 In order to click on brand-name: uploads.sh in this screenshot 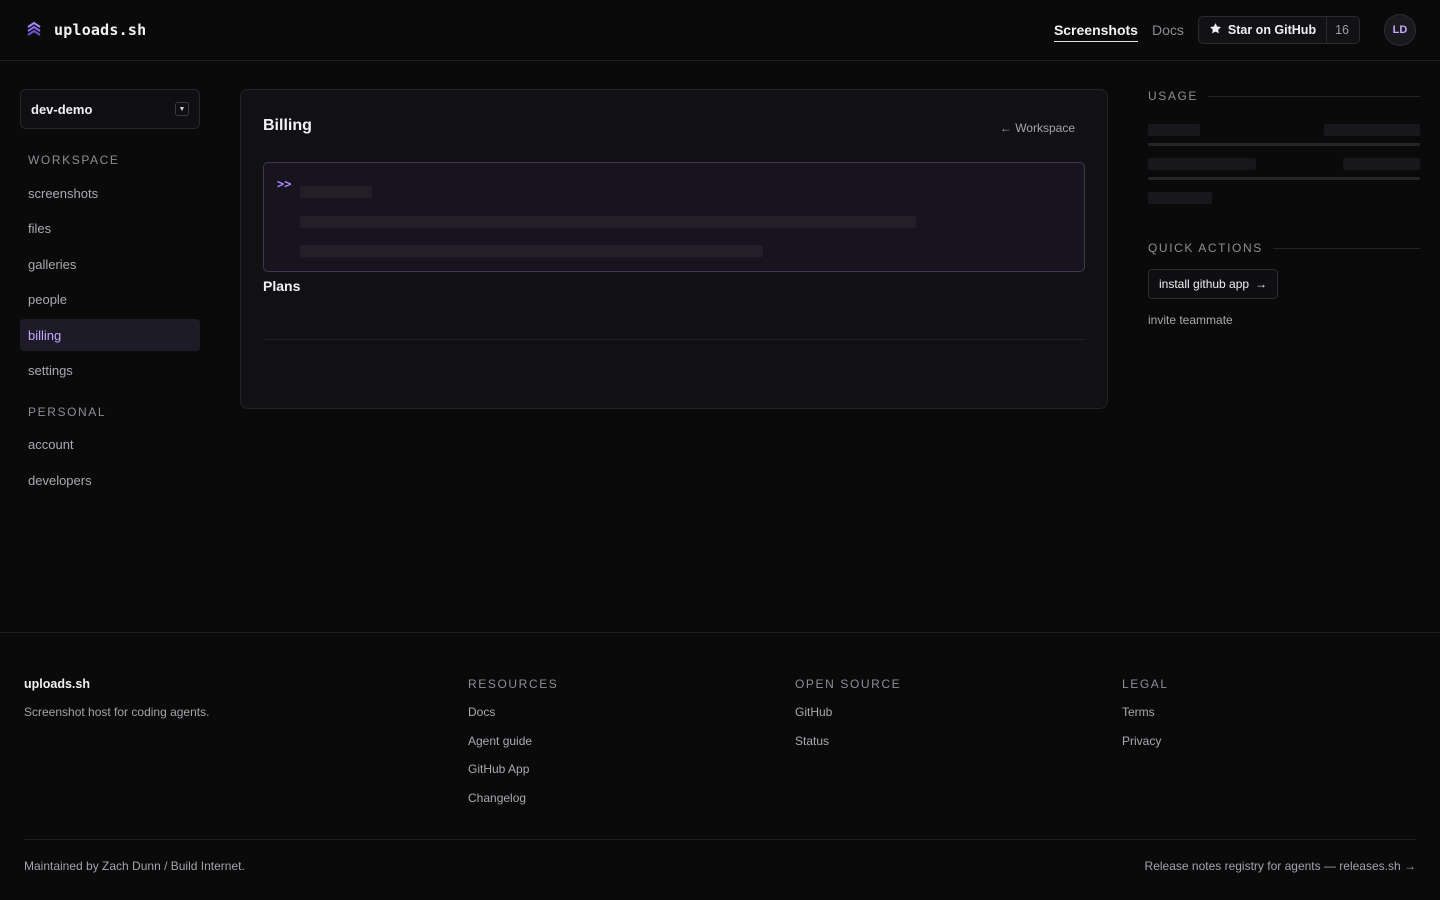, I will do `click(100, 30)`.